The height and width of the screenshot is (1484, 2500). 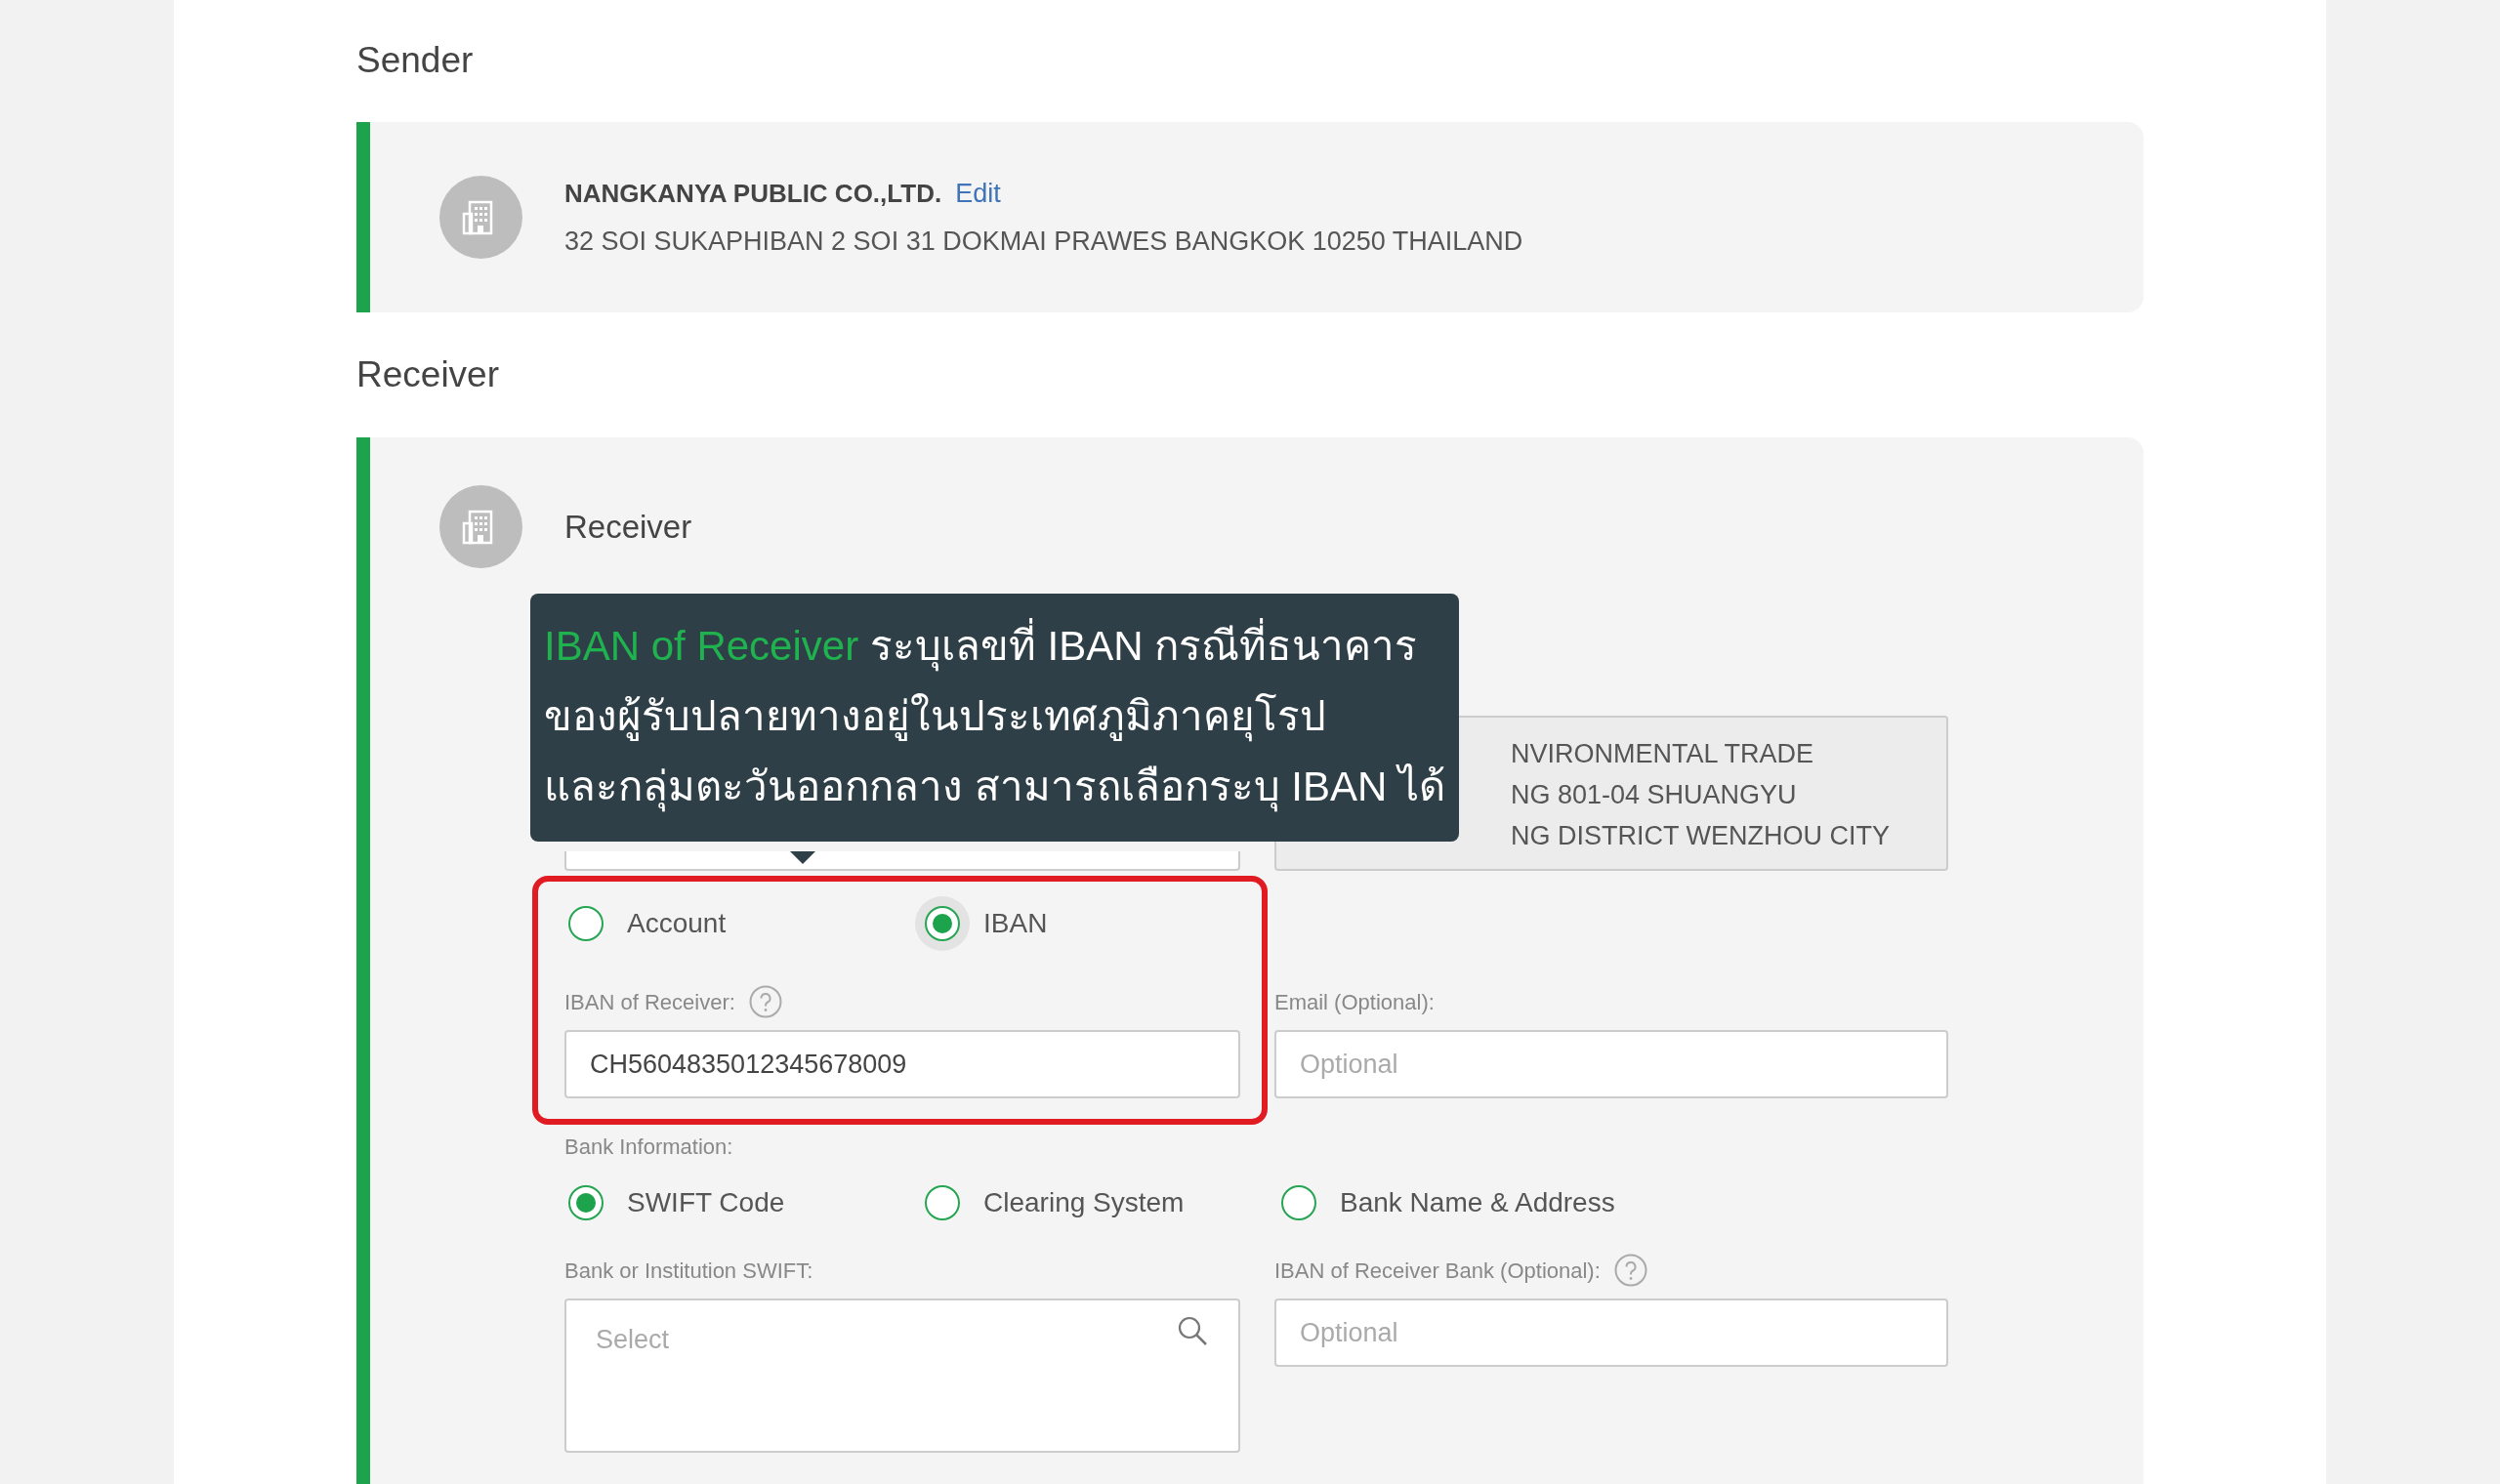 I want to click on tooltip-text: IBAN of Receiver ระบุเลขที่ IBAN กรณีที่ธนาคาร ของผู้รับปลายทางอยู่ในประเทศภูมิภาคยุโรป และกลุ่มตะวันออกกลาง สามารถเลือกระบุ IBAN ได้, so click(x=995, y=717).